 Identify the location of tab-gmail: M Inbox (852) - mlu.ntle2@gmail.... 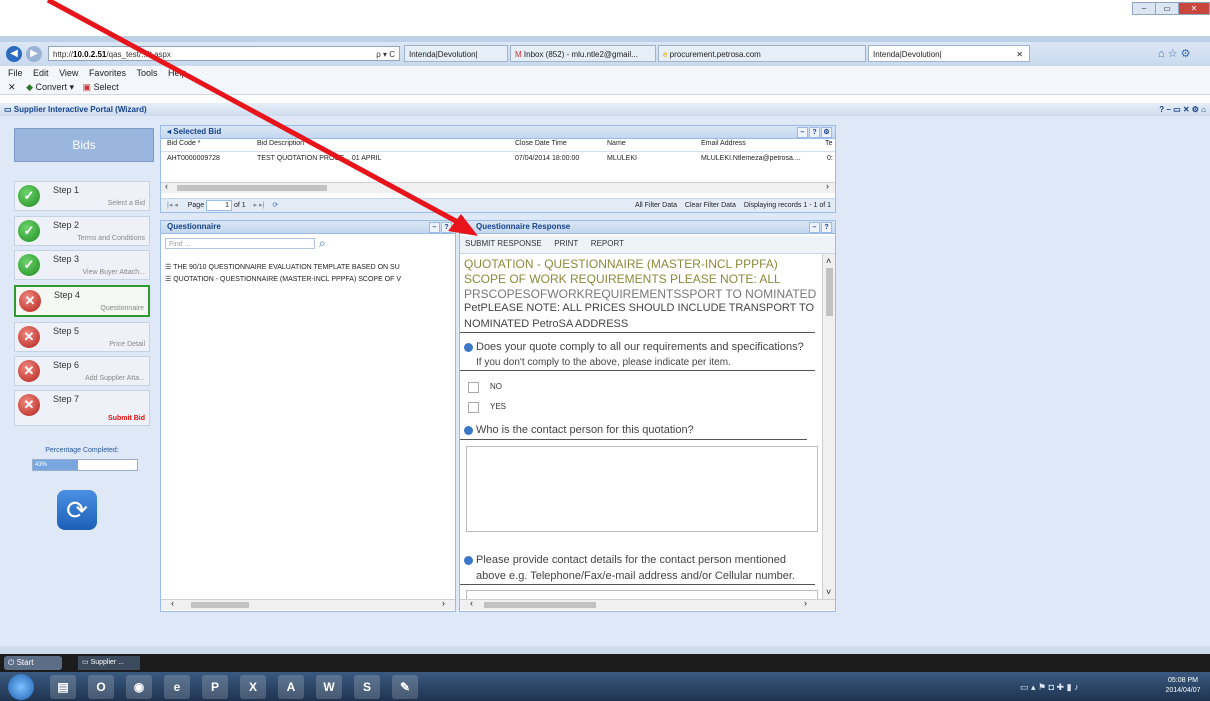
(583, 53).